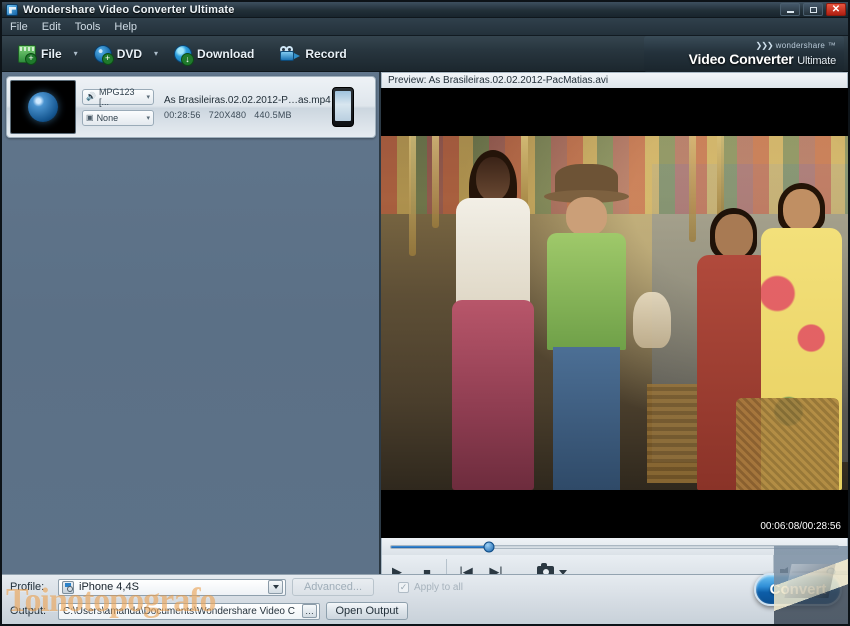  I want to click on menu-item-file: File, so click(19, 27).